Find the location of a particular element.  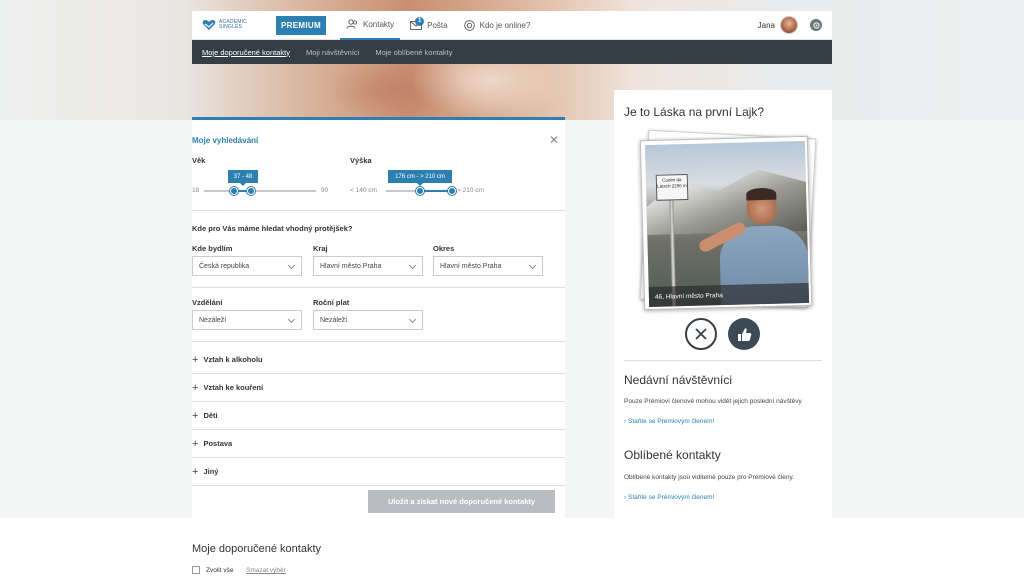

nav-contacts: Kontakty is located at coordinates (370, 25).